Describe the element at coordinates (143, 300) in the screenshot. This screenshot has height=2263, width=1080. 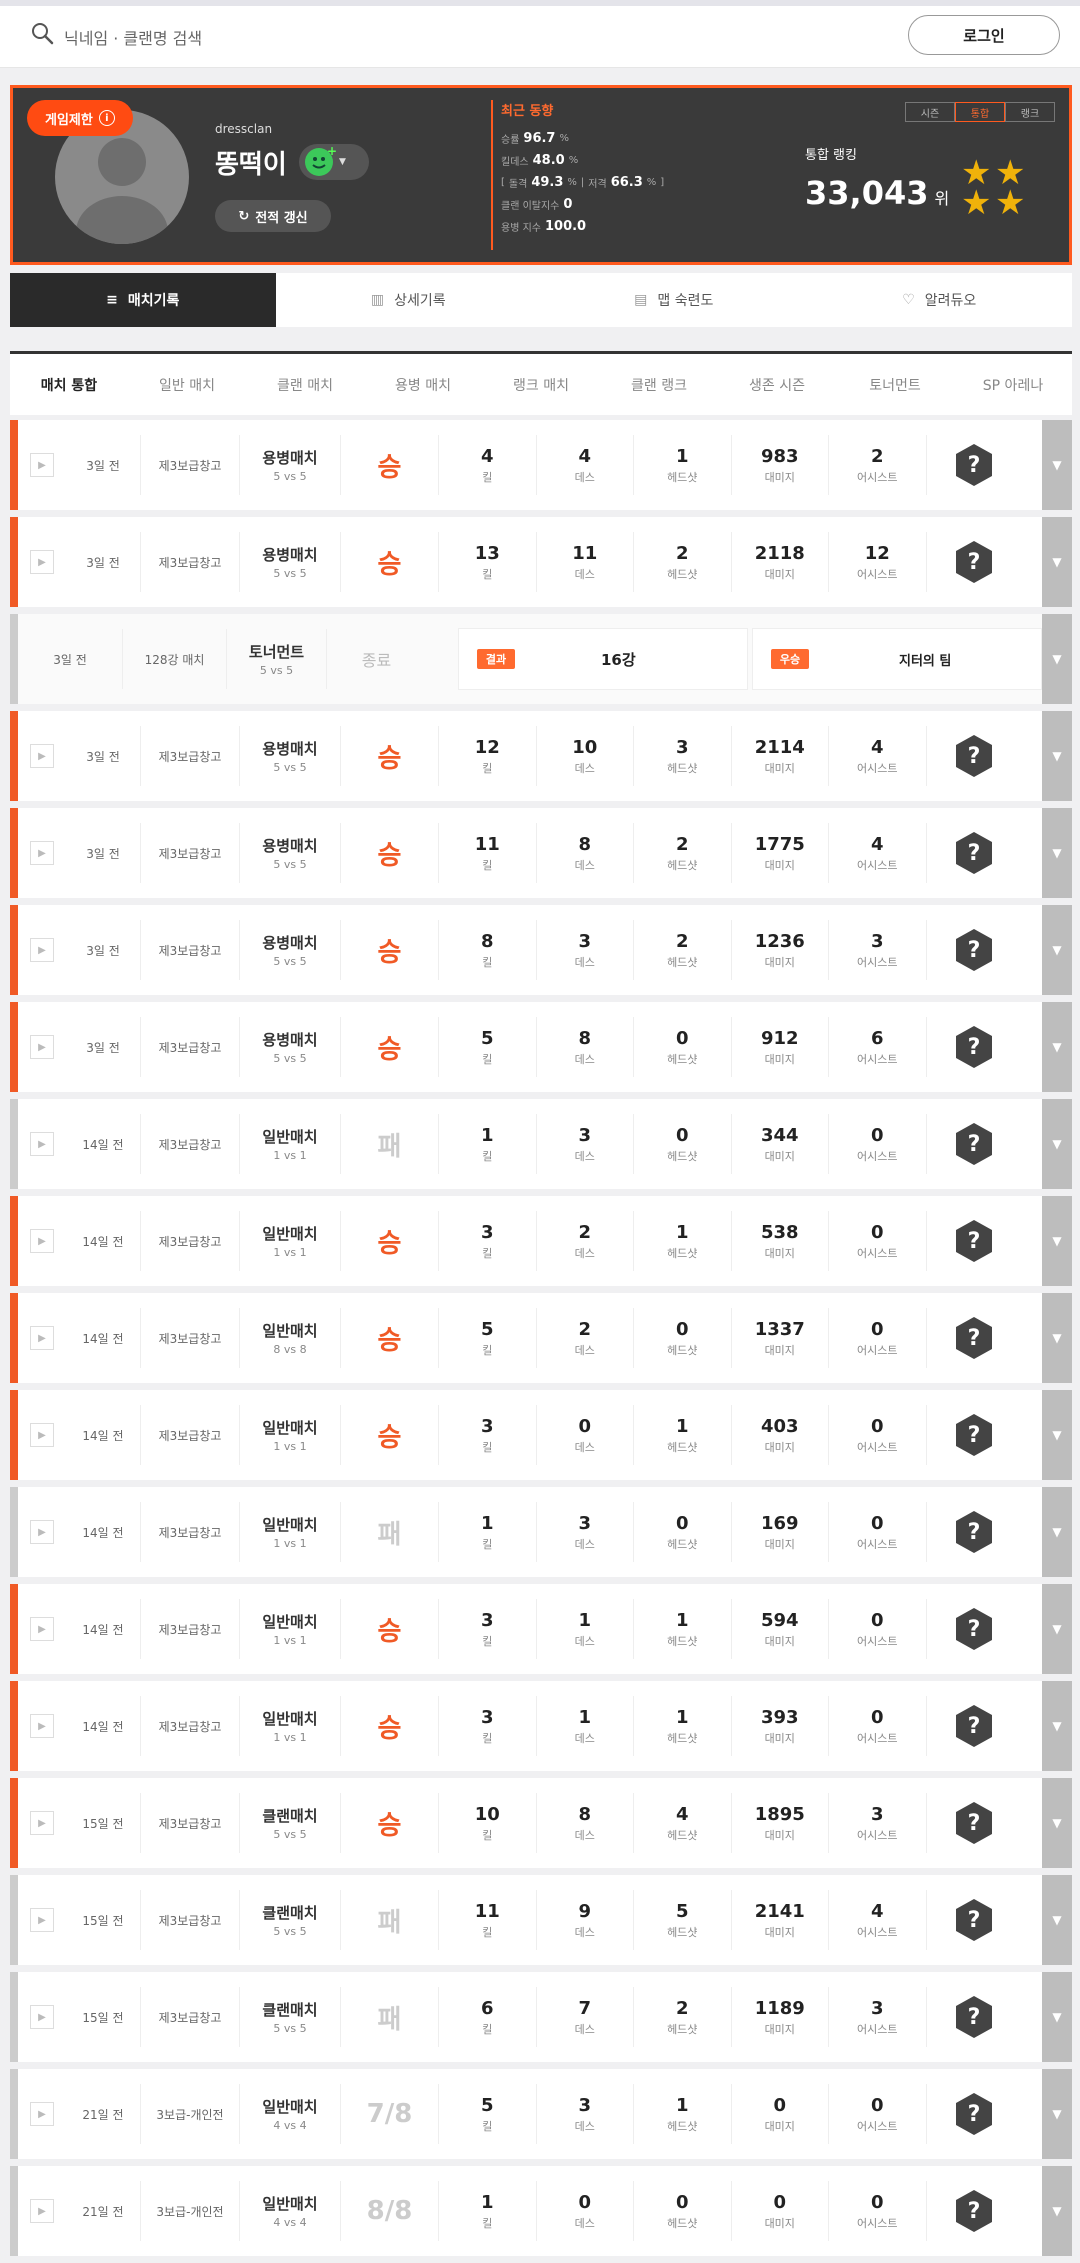
I see `tab-match-record: ≡ 매치기록` at that location.